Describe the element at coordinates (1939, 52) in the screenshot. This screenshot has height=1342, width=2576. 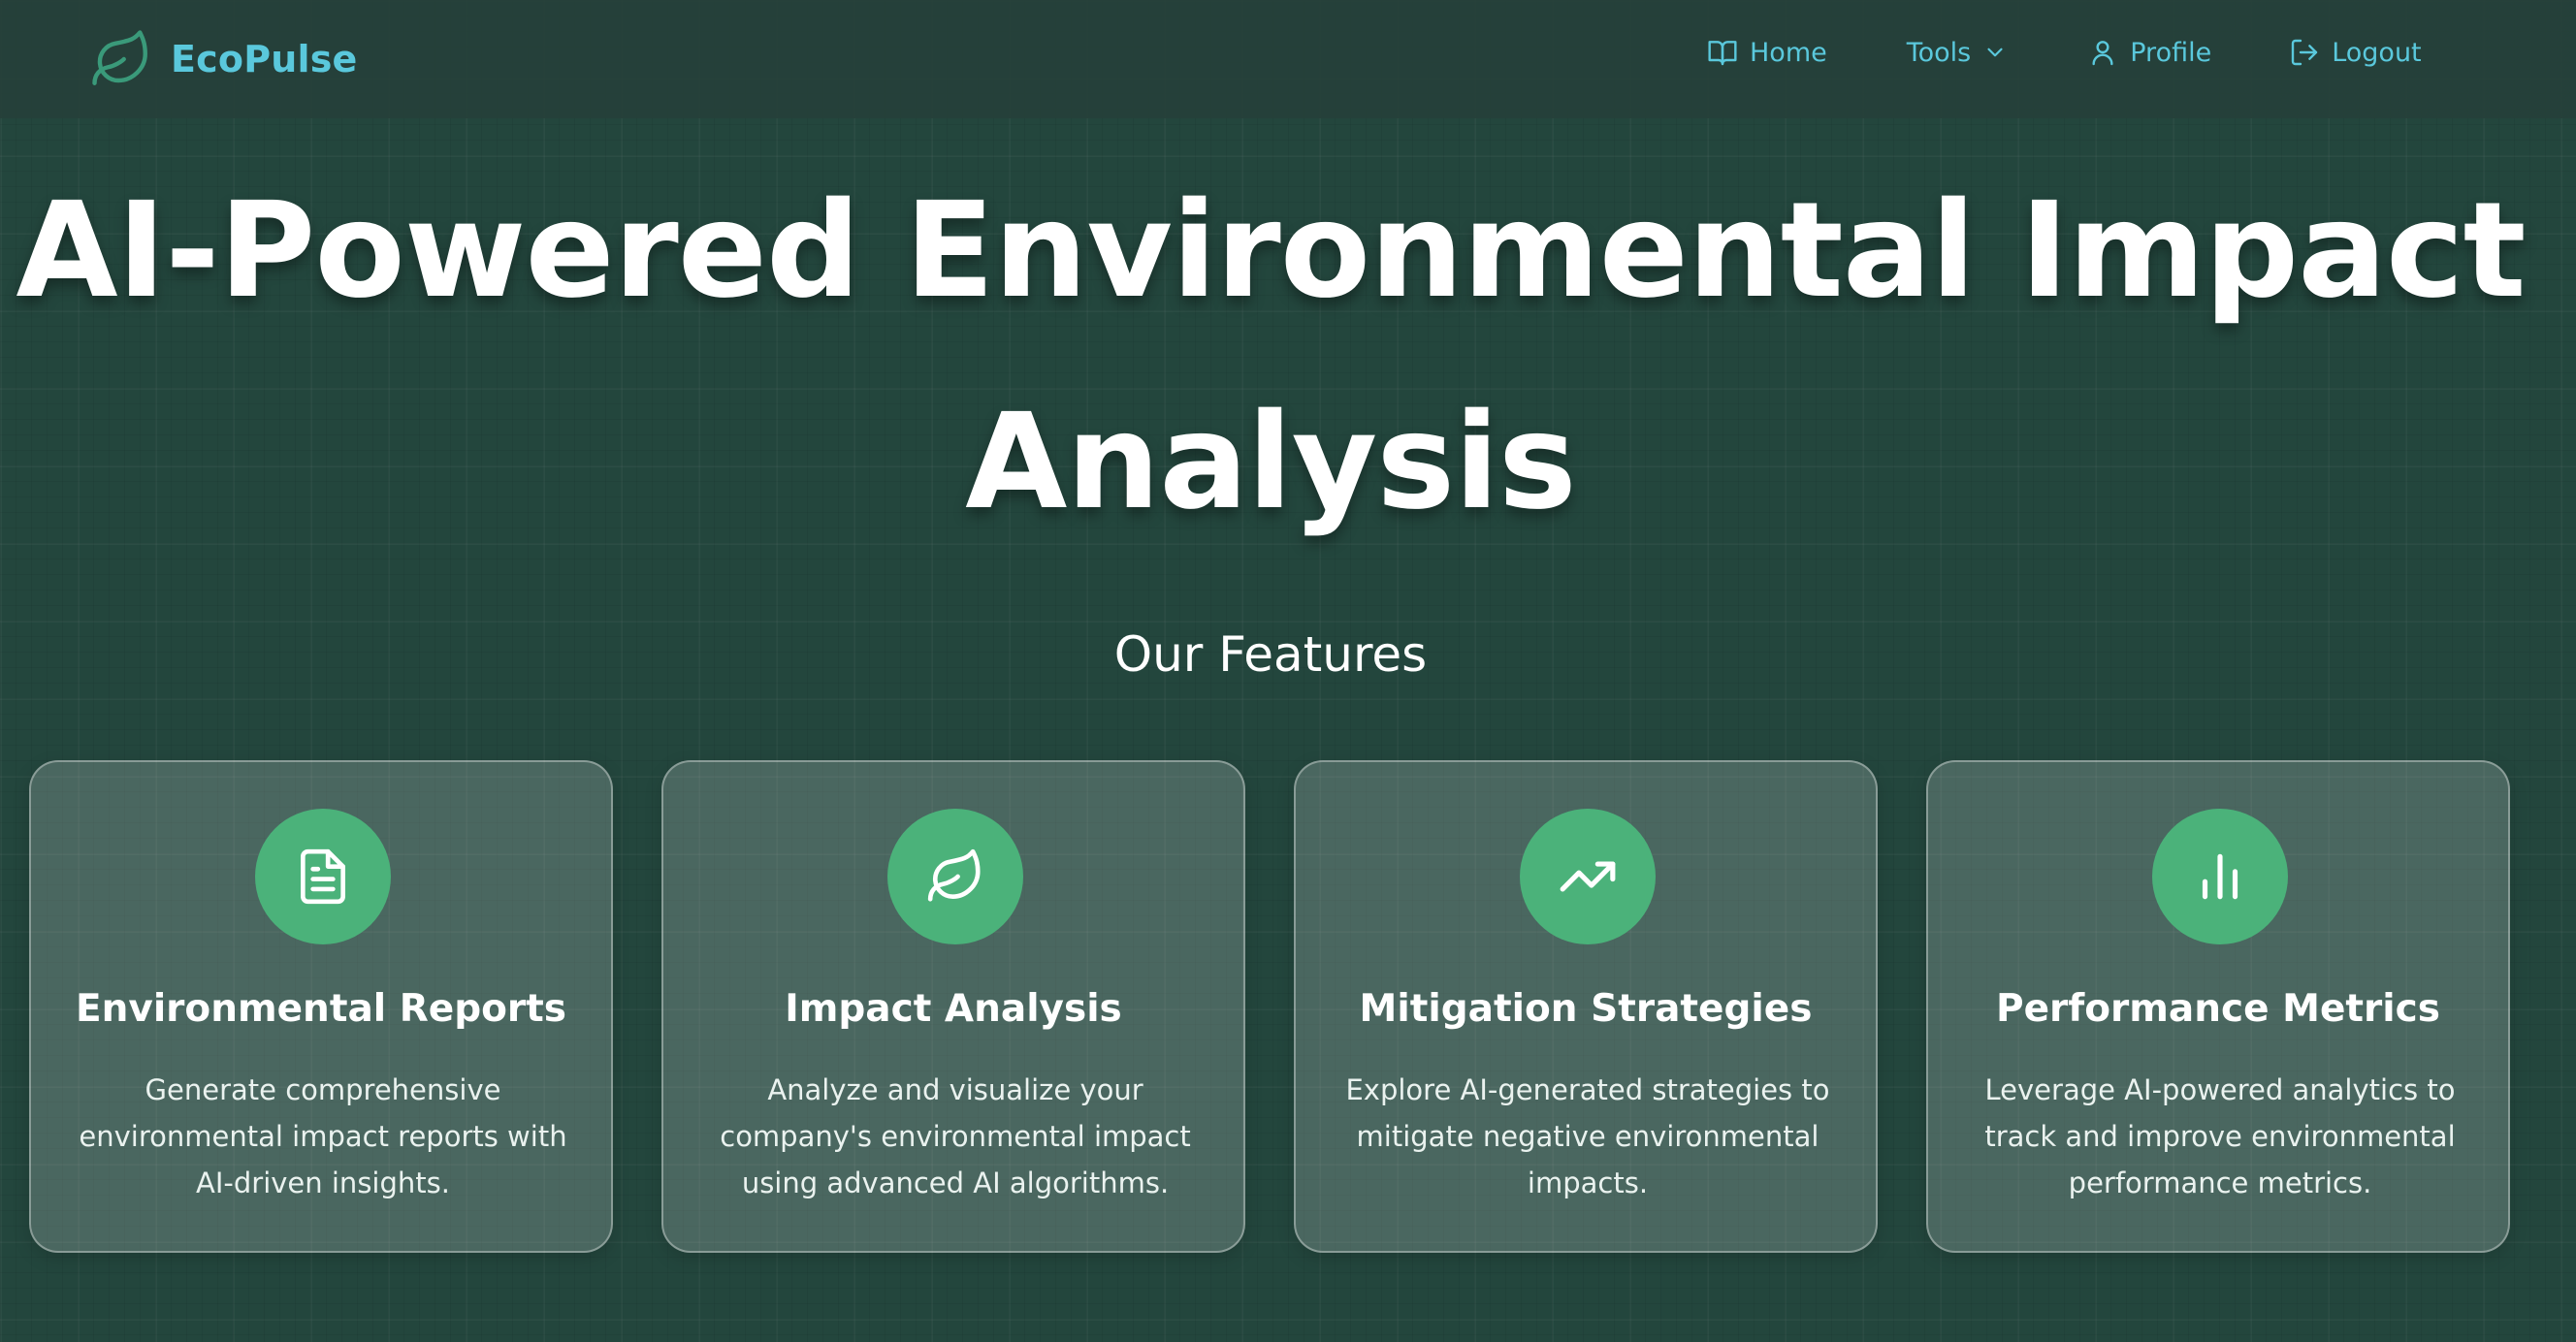
I see `nav-tools-label: Tools` at that location.